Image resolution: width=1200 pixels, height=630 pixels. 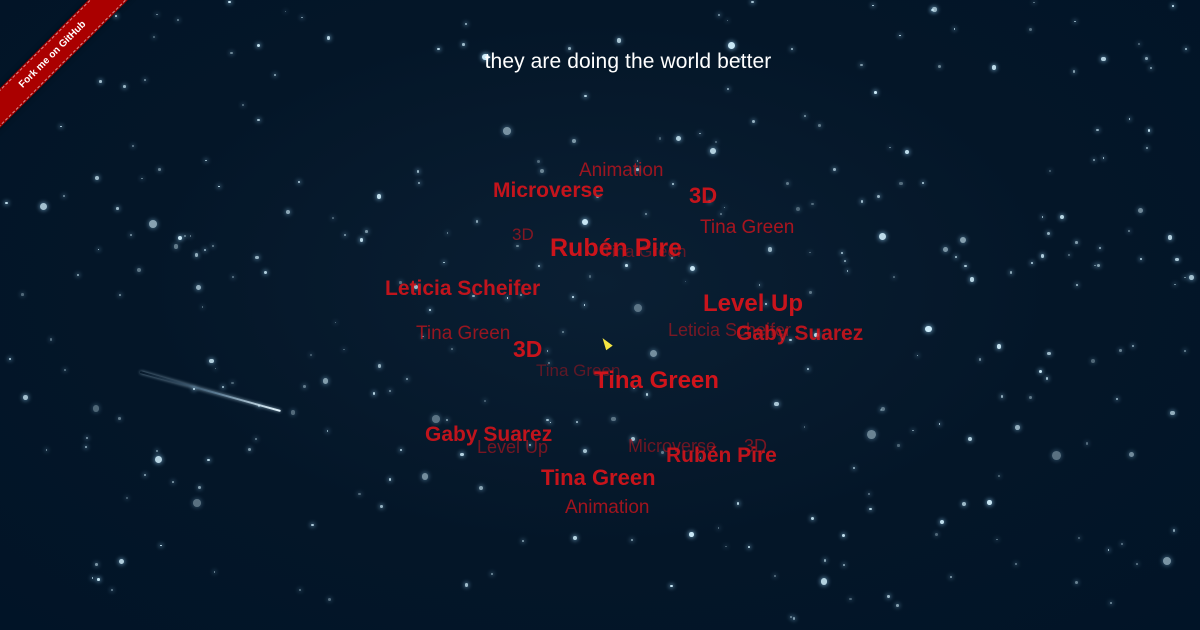 What do you see at coordinates (462, 288) in the screenshot?
I see `tag-cloud-item: Leticia Scheifer` at bounding box center [462, 288].